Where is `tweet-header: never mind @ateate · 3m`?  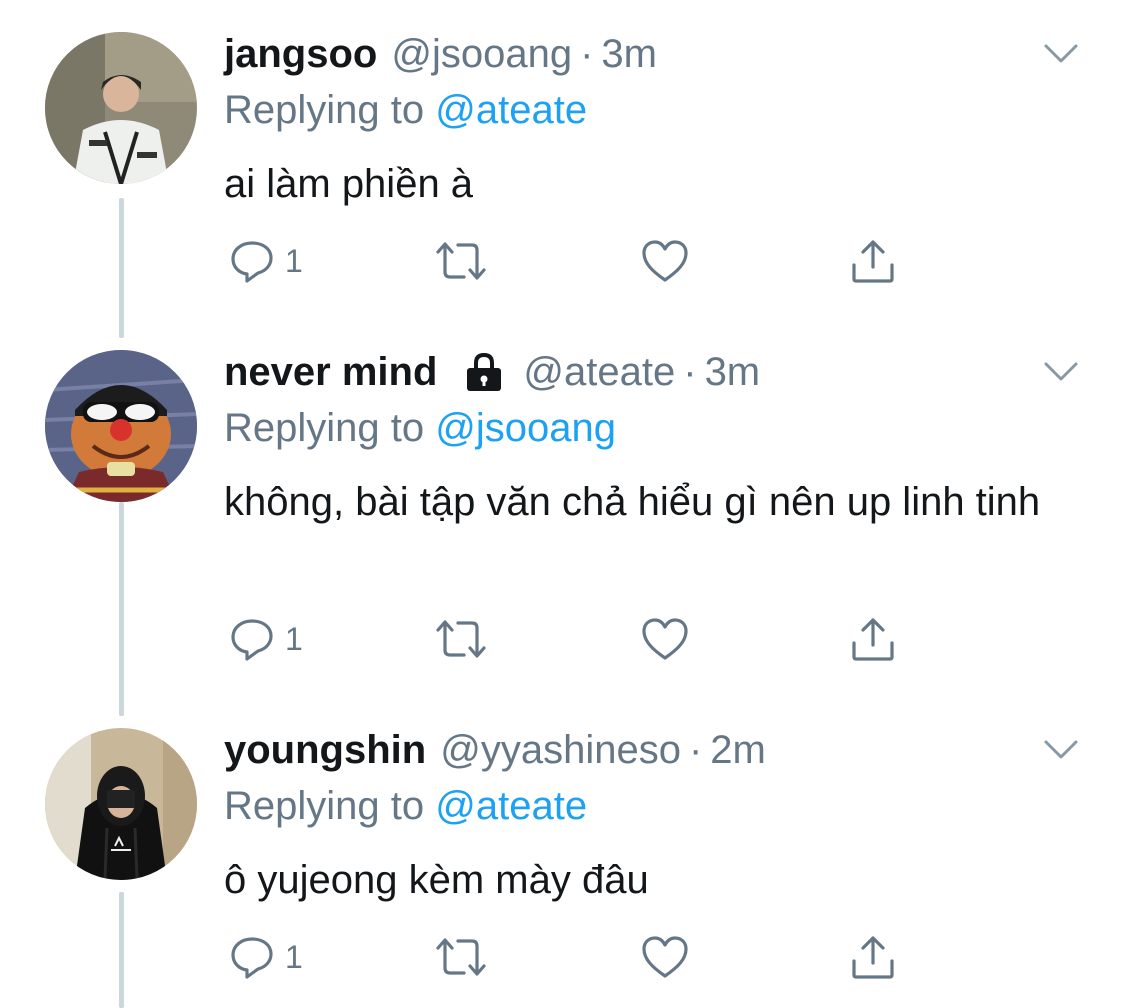
tweet-header: never mind @ateate · 3m is located at coordinates (492, 372).